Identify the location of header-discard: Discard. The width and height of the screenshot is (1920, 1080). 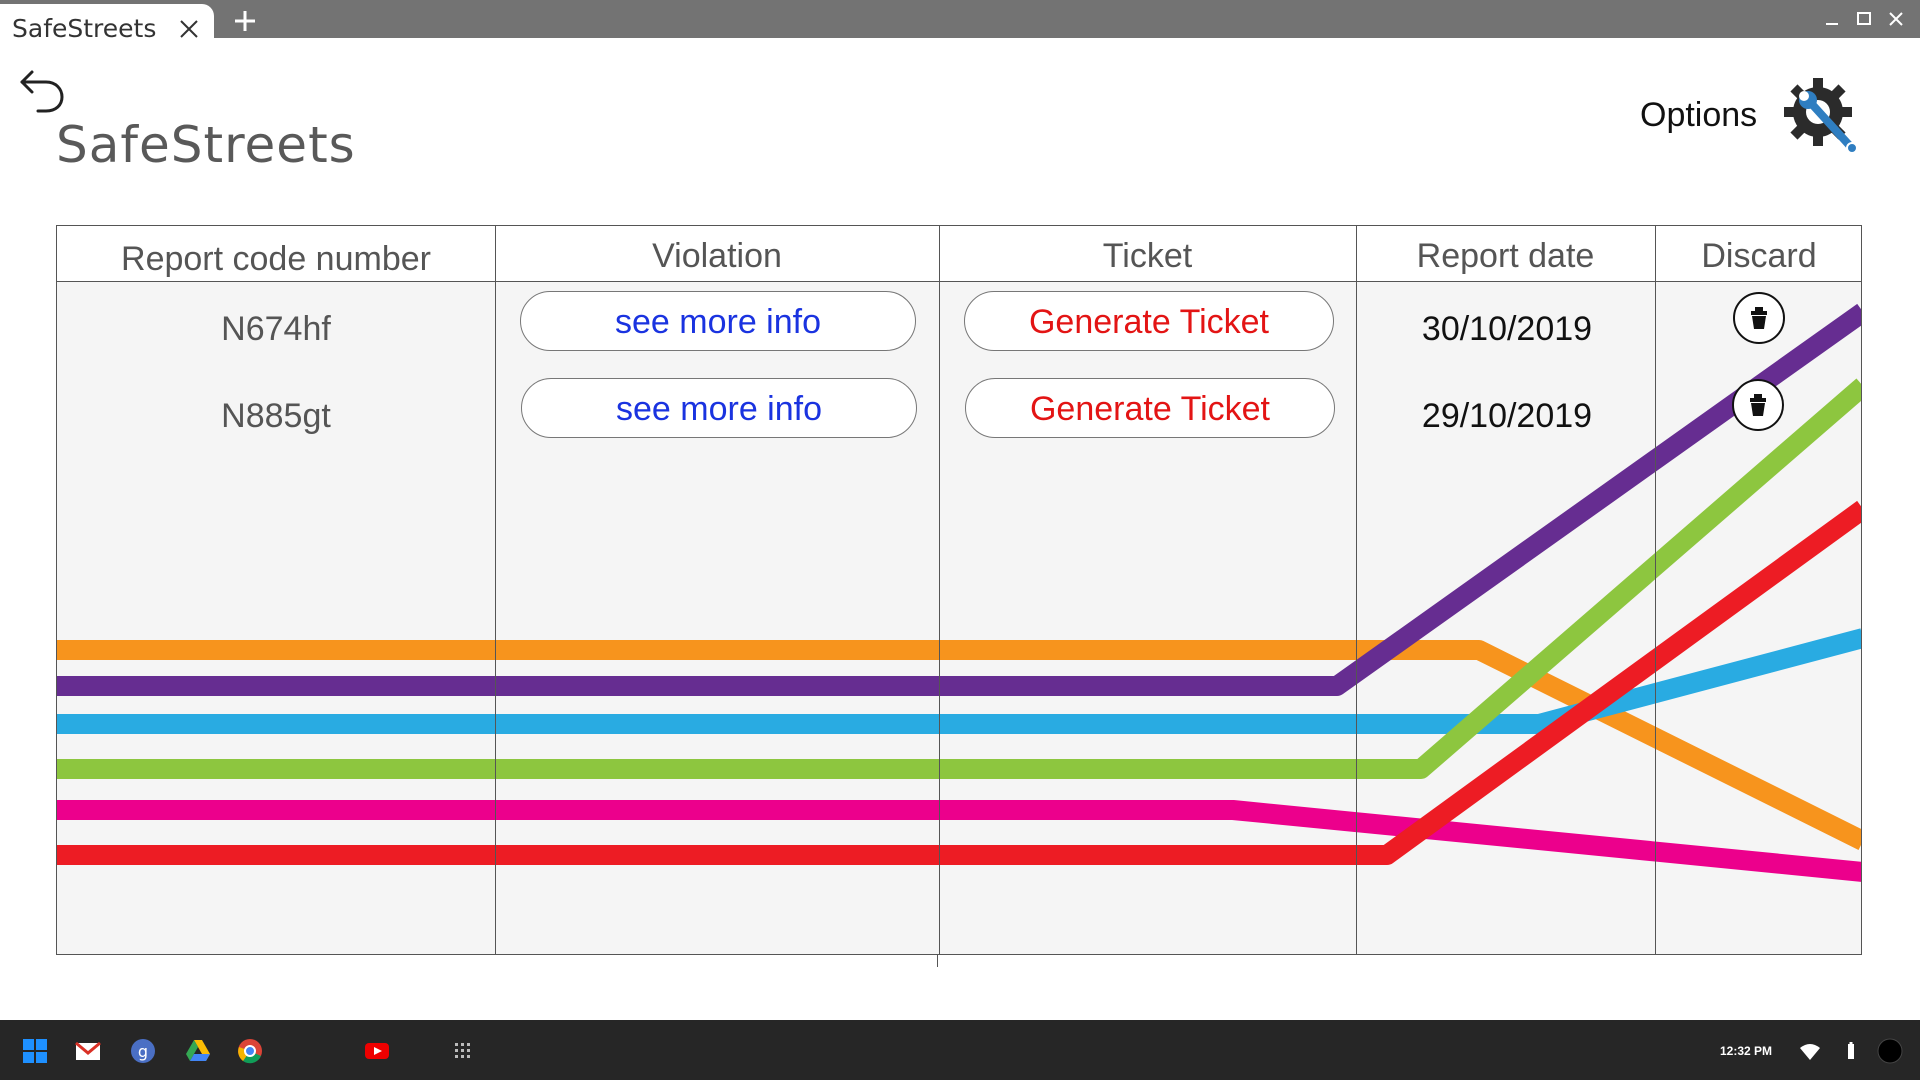
(1759, 256).